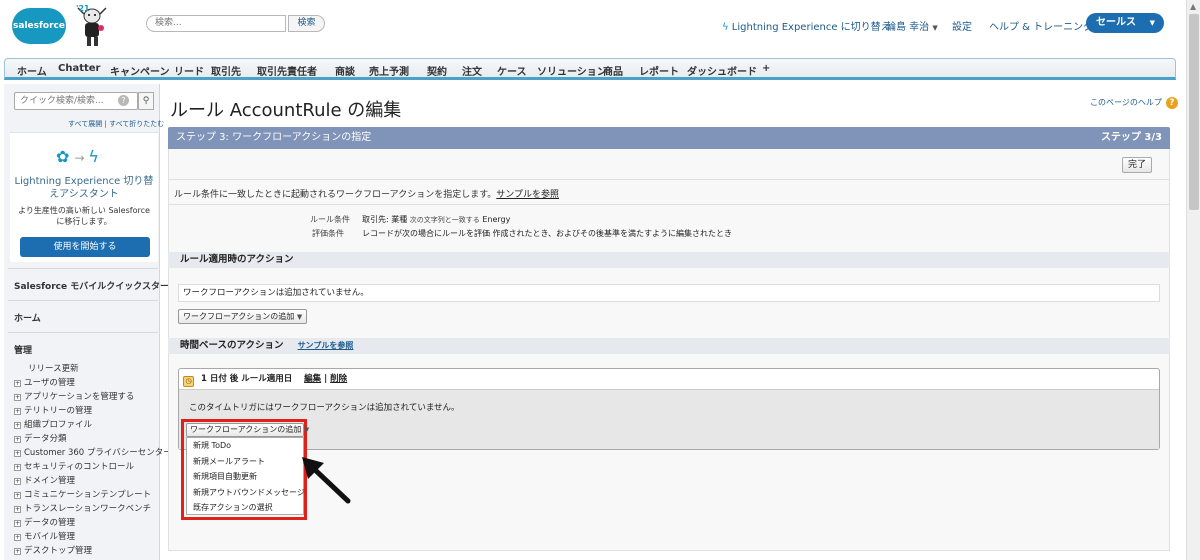 The width and height of the screenshot is (1200, 560). I want to click on immediate-actions-note: ワークフローアクションは追加されていません。, so click(669, 293).